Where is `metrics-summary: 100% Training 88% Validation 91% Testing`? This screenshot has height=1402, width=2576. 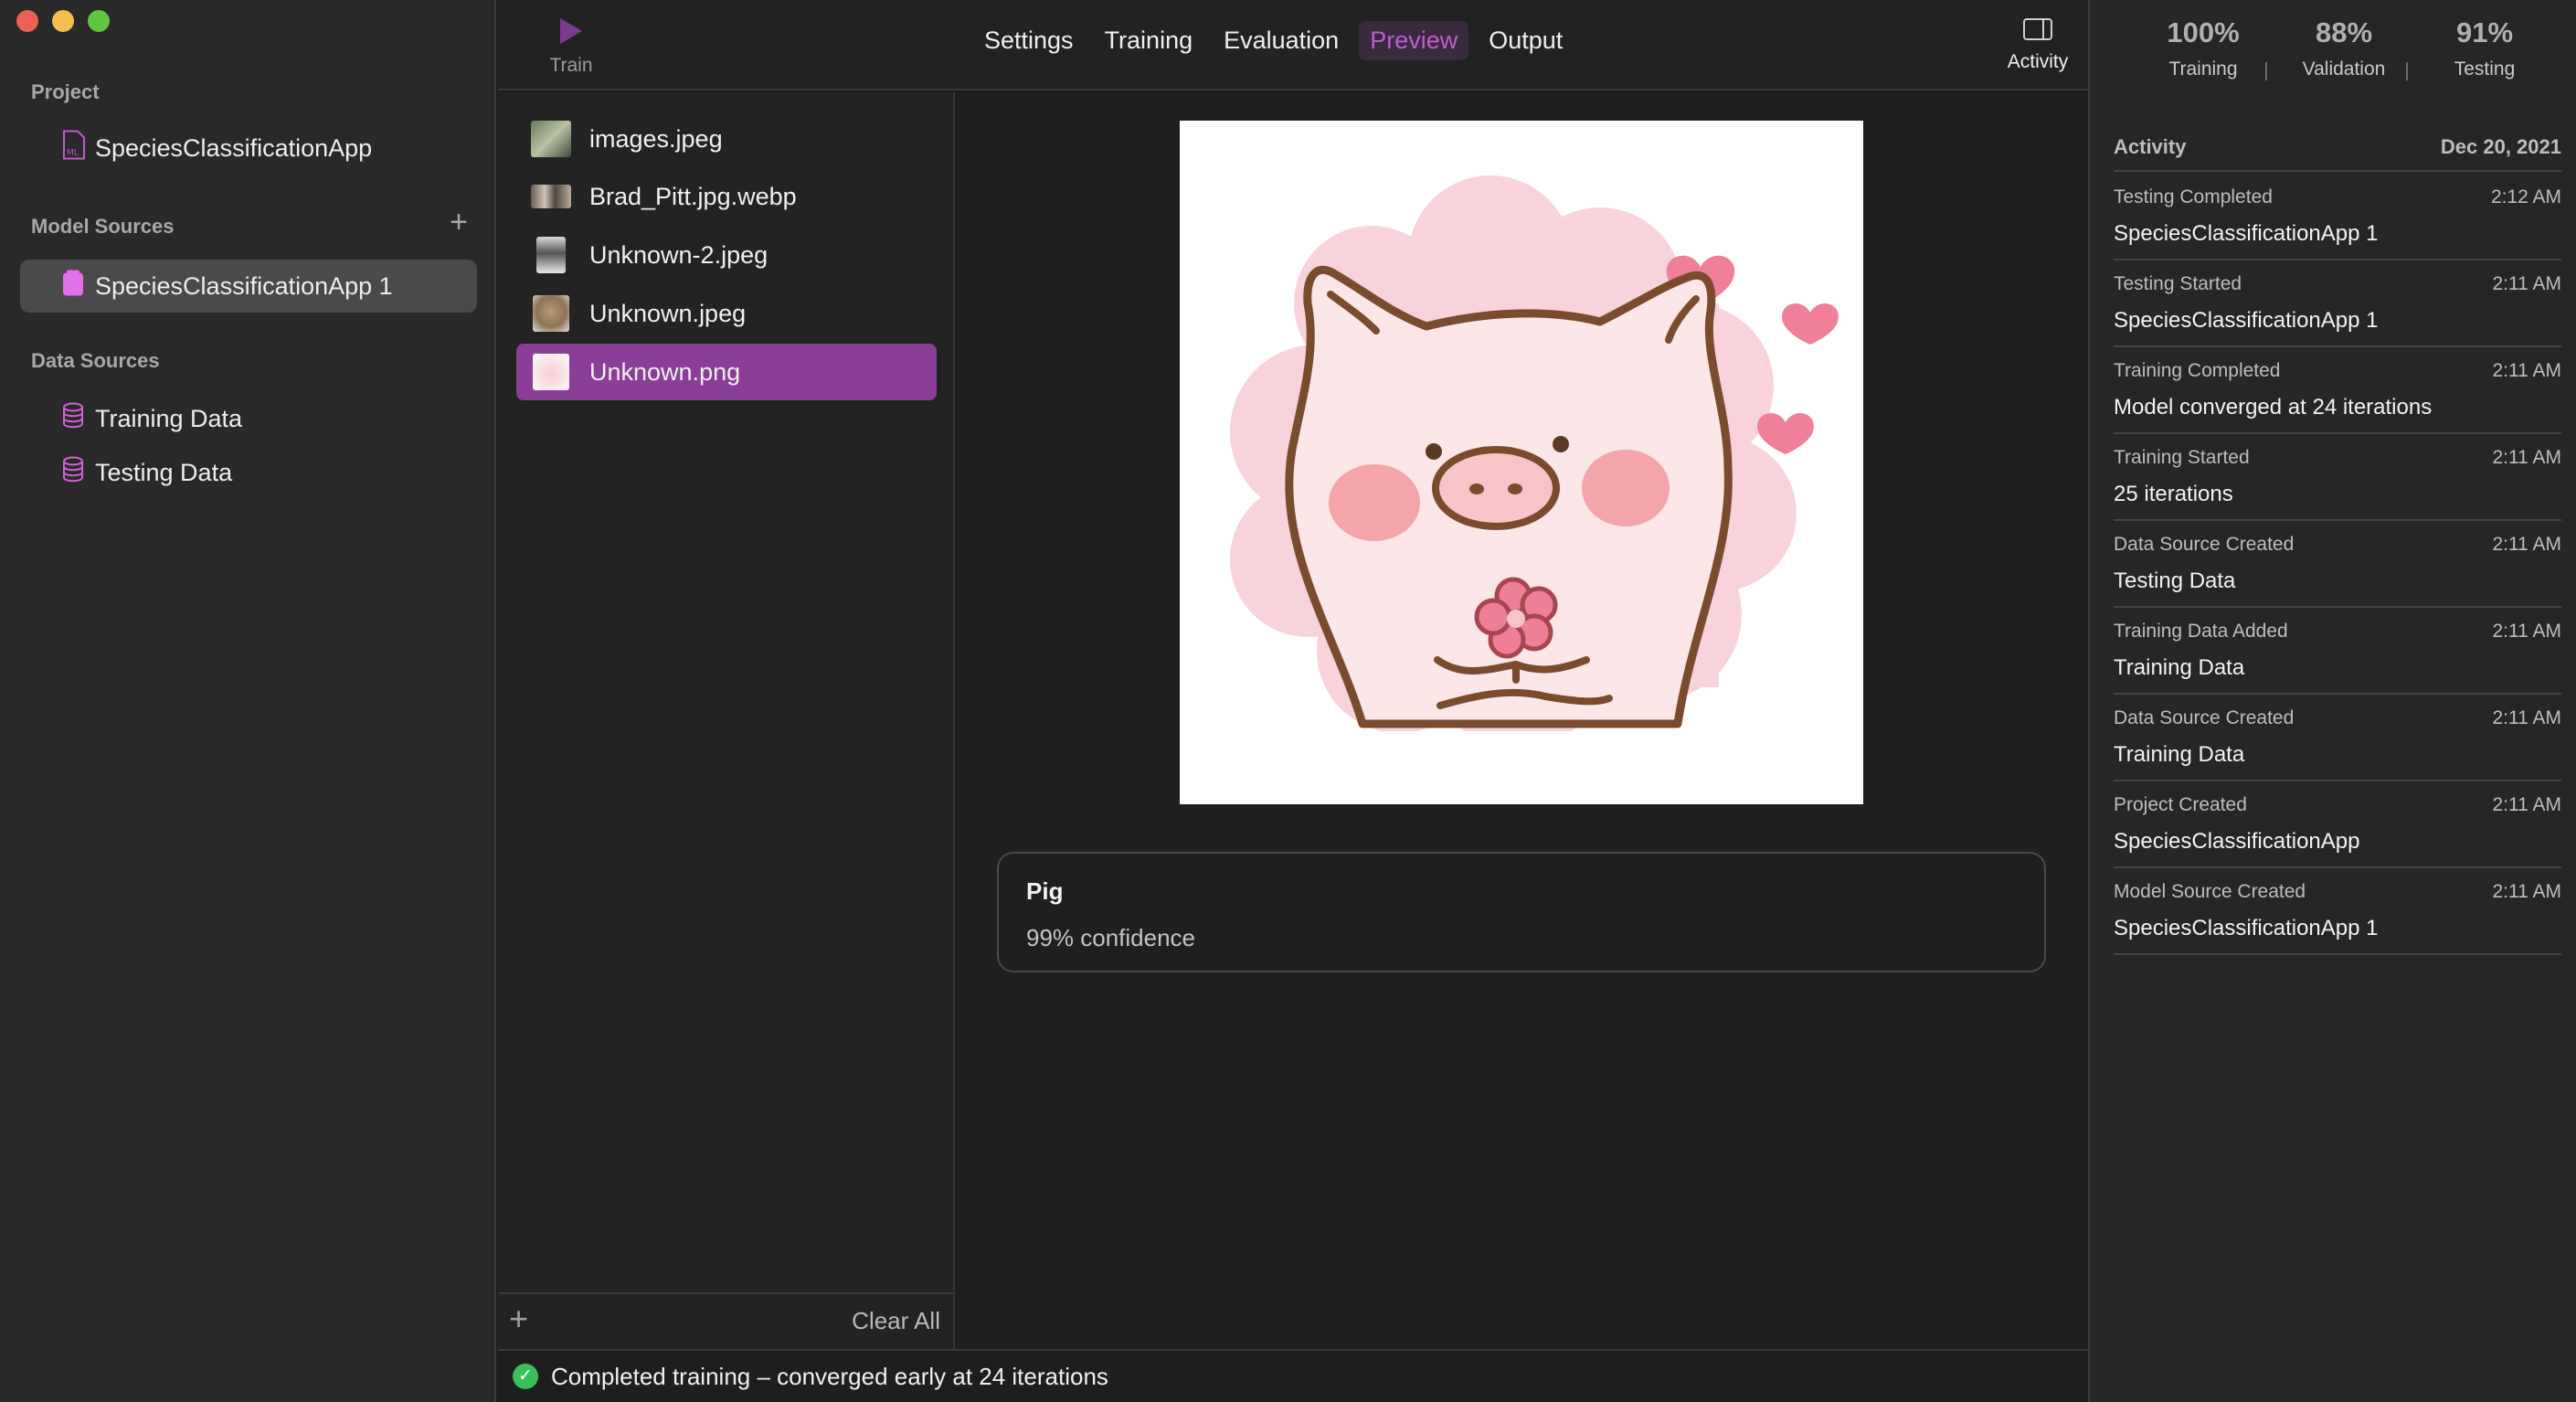 metrics-summary: 100% Training 88% Validation 91% Testing is located at coordinates (2333, 53).